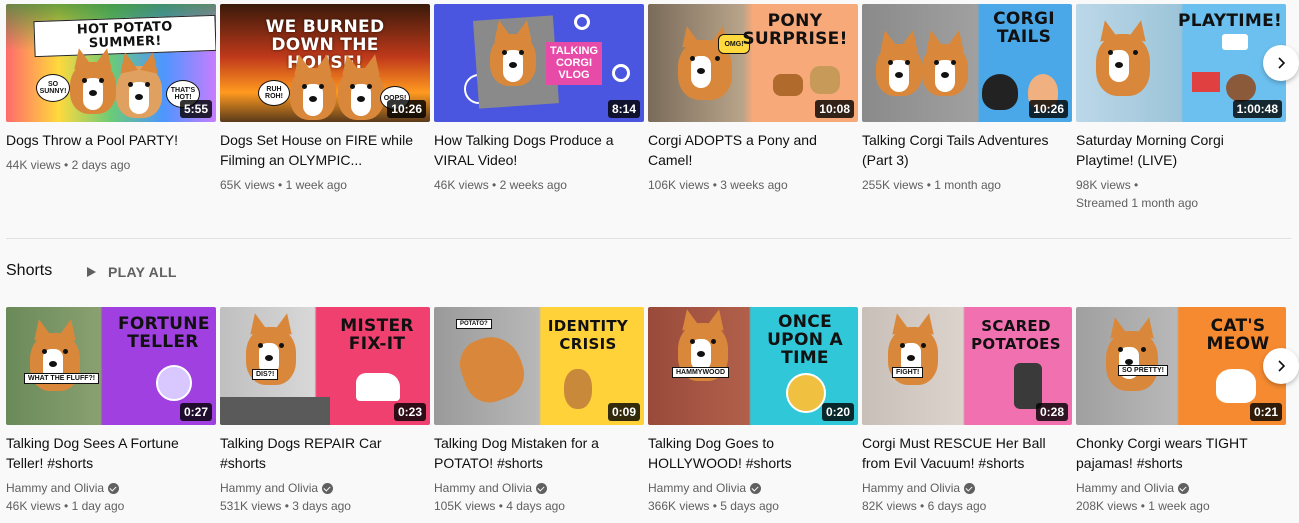 The height and width of the screenshot is (523, 1299). I want to click on video-meta: 98K views • Streamed 1 month ago, so click(1181, 194).